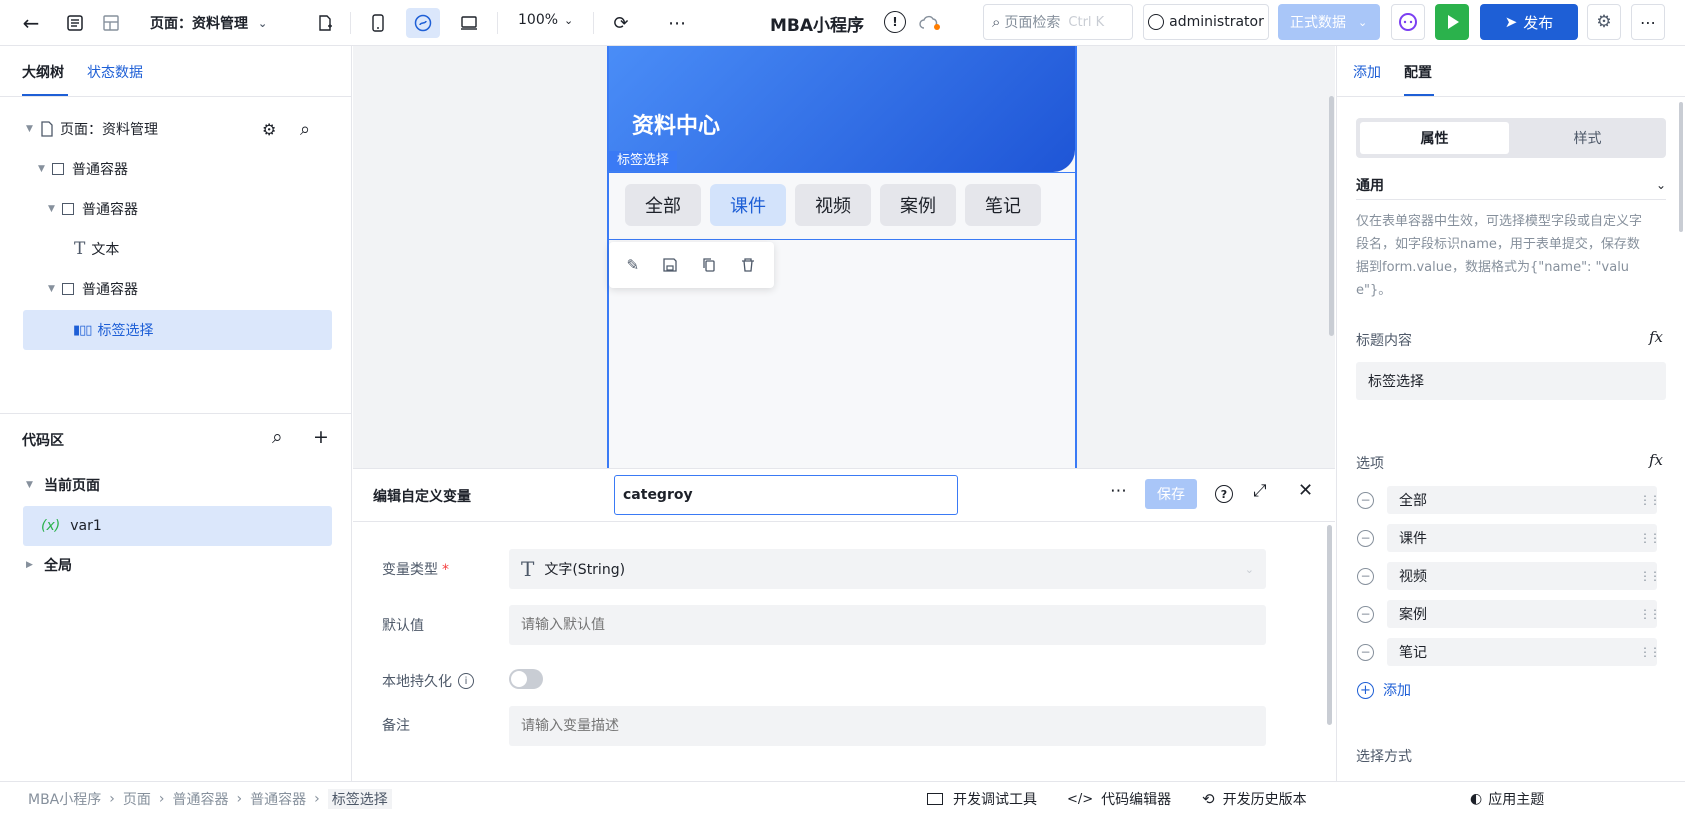 This screenshot has height=814, width=1685. I want to click on tab-outline: 大纲树, so click(43, 72).